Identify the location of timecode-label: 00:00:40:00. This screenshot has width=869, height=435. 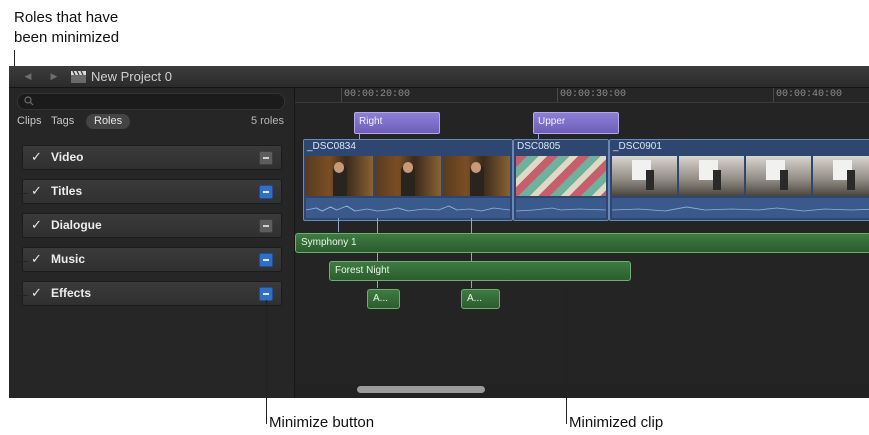
(809, 94).